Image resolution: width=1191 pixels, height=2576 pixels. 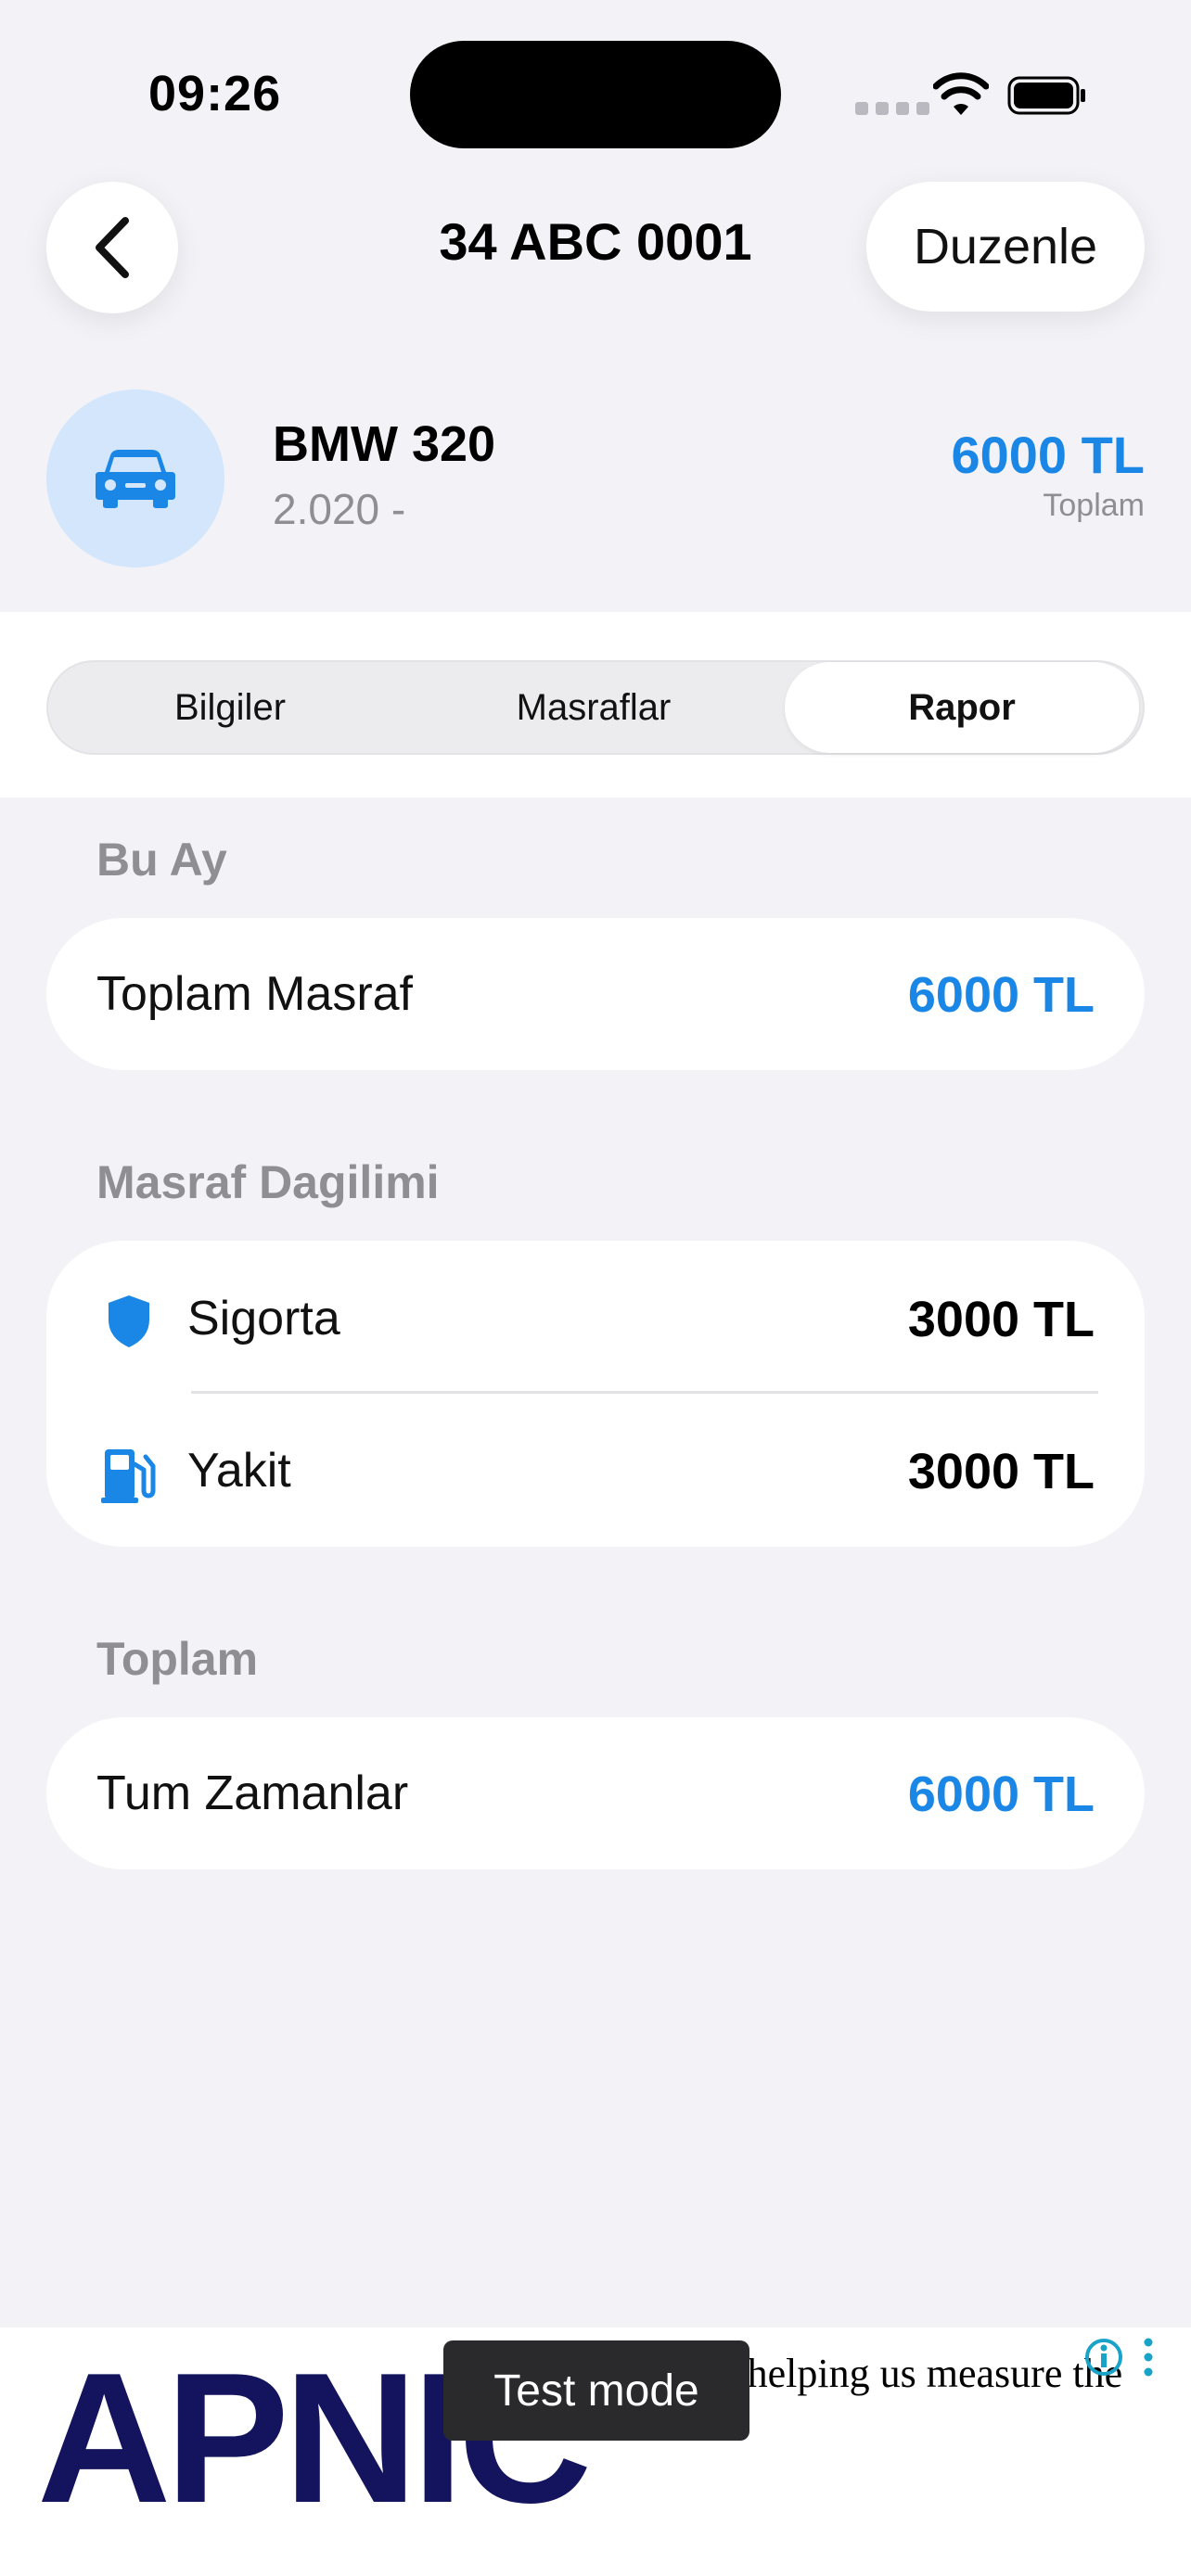 What do you see at coordinates (1094, 505) in the screenshot?
I see `vehicle-total-label: Toplam` at bounding box center [1094, 505].